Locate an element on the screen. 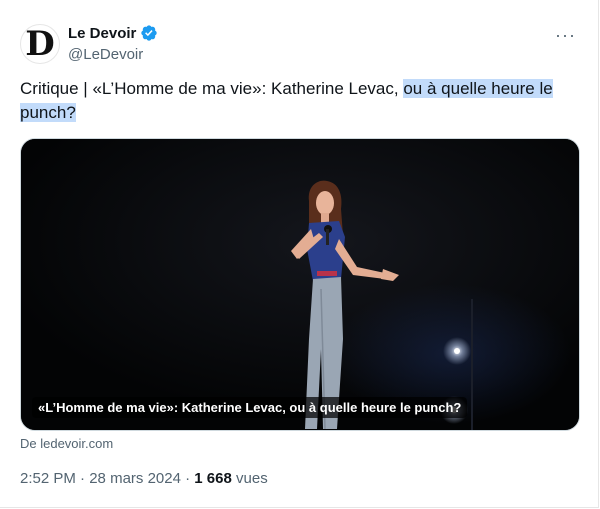  author-name-row: Le Devoir is located at coordinates (113, 33).